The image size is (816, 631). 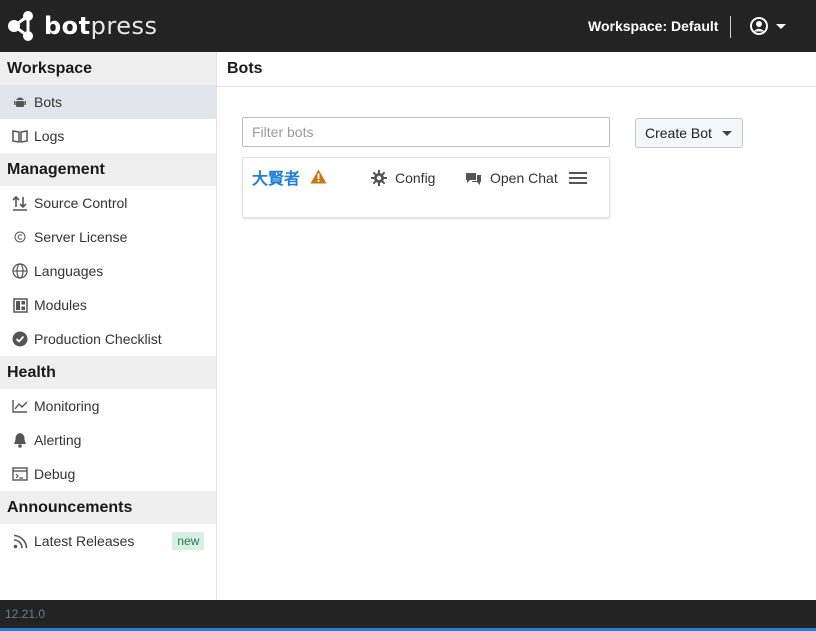 I want to click on sidebar-item-latest-releases: Latest Releases new, so click(x=108, y=541).